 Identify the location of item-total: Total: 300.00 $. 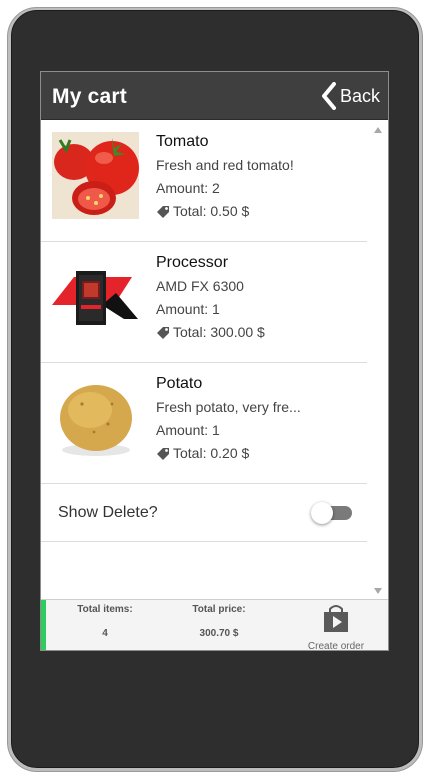
(210, 332).